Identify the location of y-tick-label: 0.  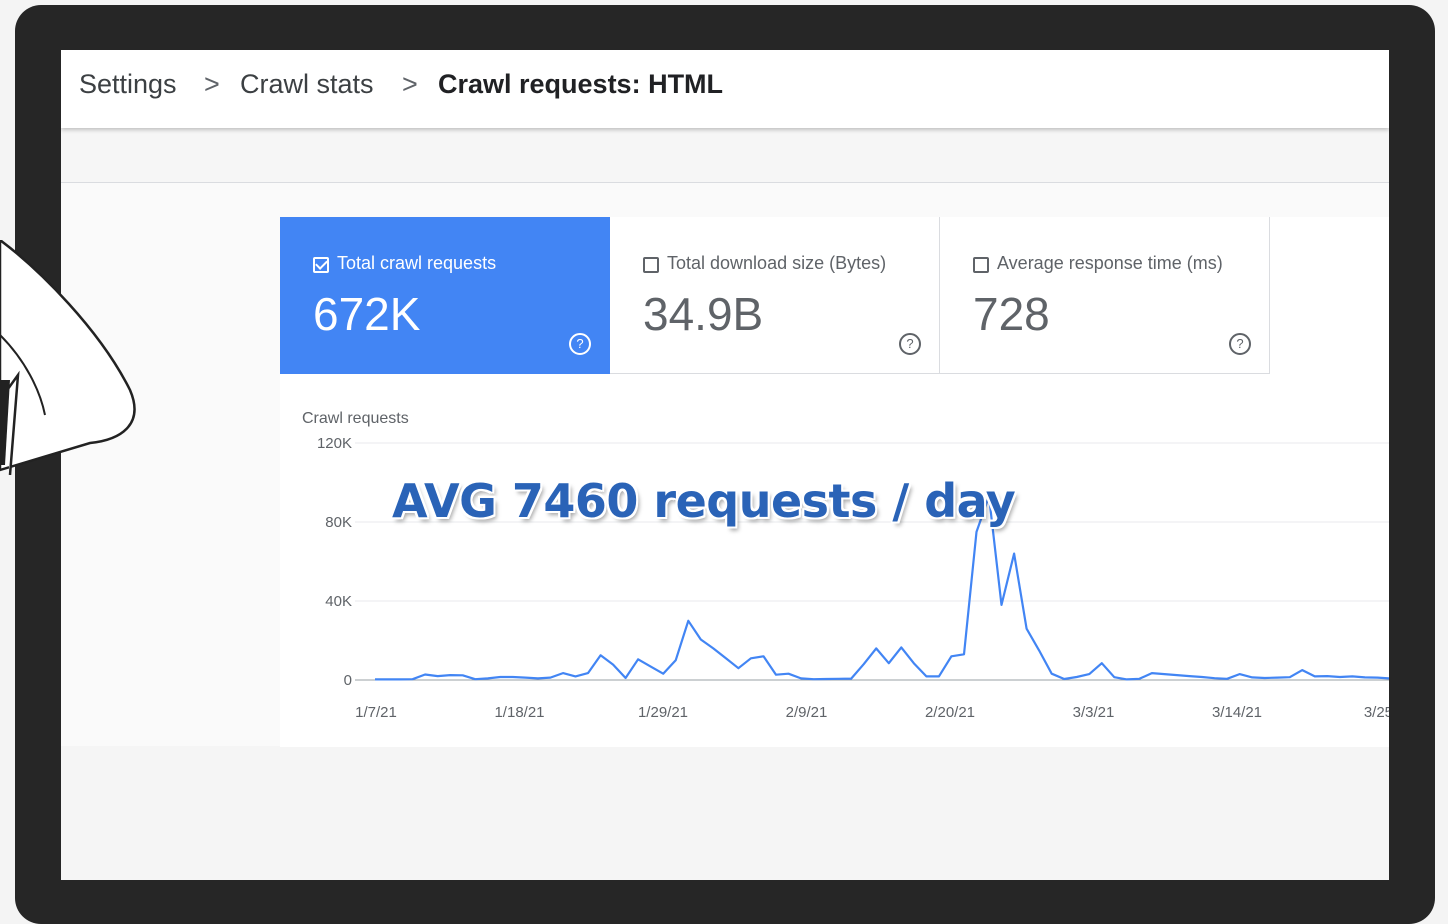
(348, 680).